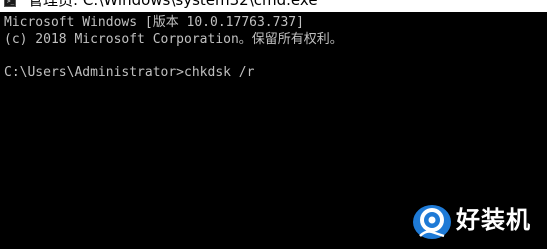  What do you see at coordinates (10, 3) in the screenshot?
I see `cmd-icon: >_` at bounding box center [10, 3].